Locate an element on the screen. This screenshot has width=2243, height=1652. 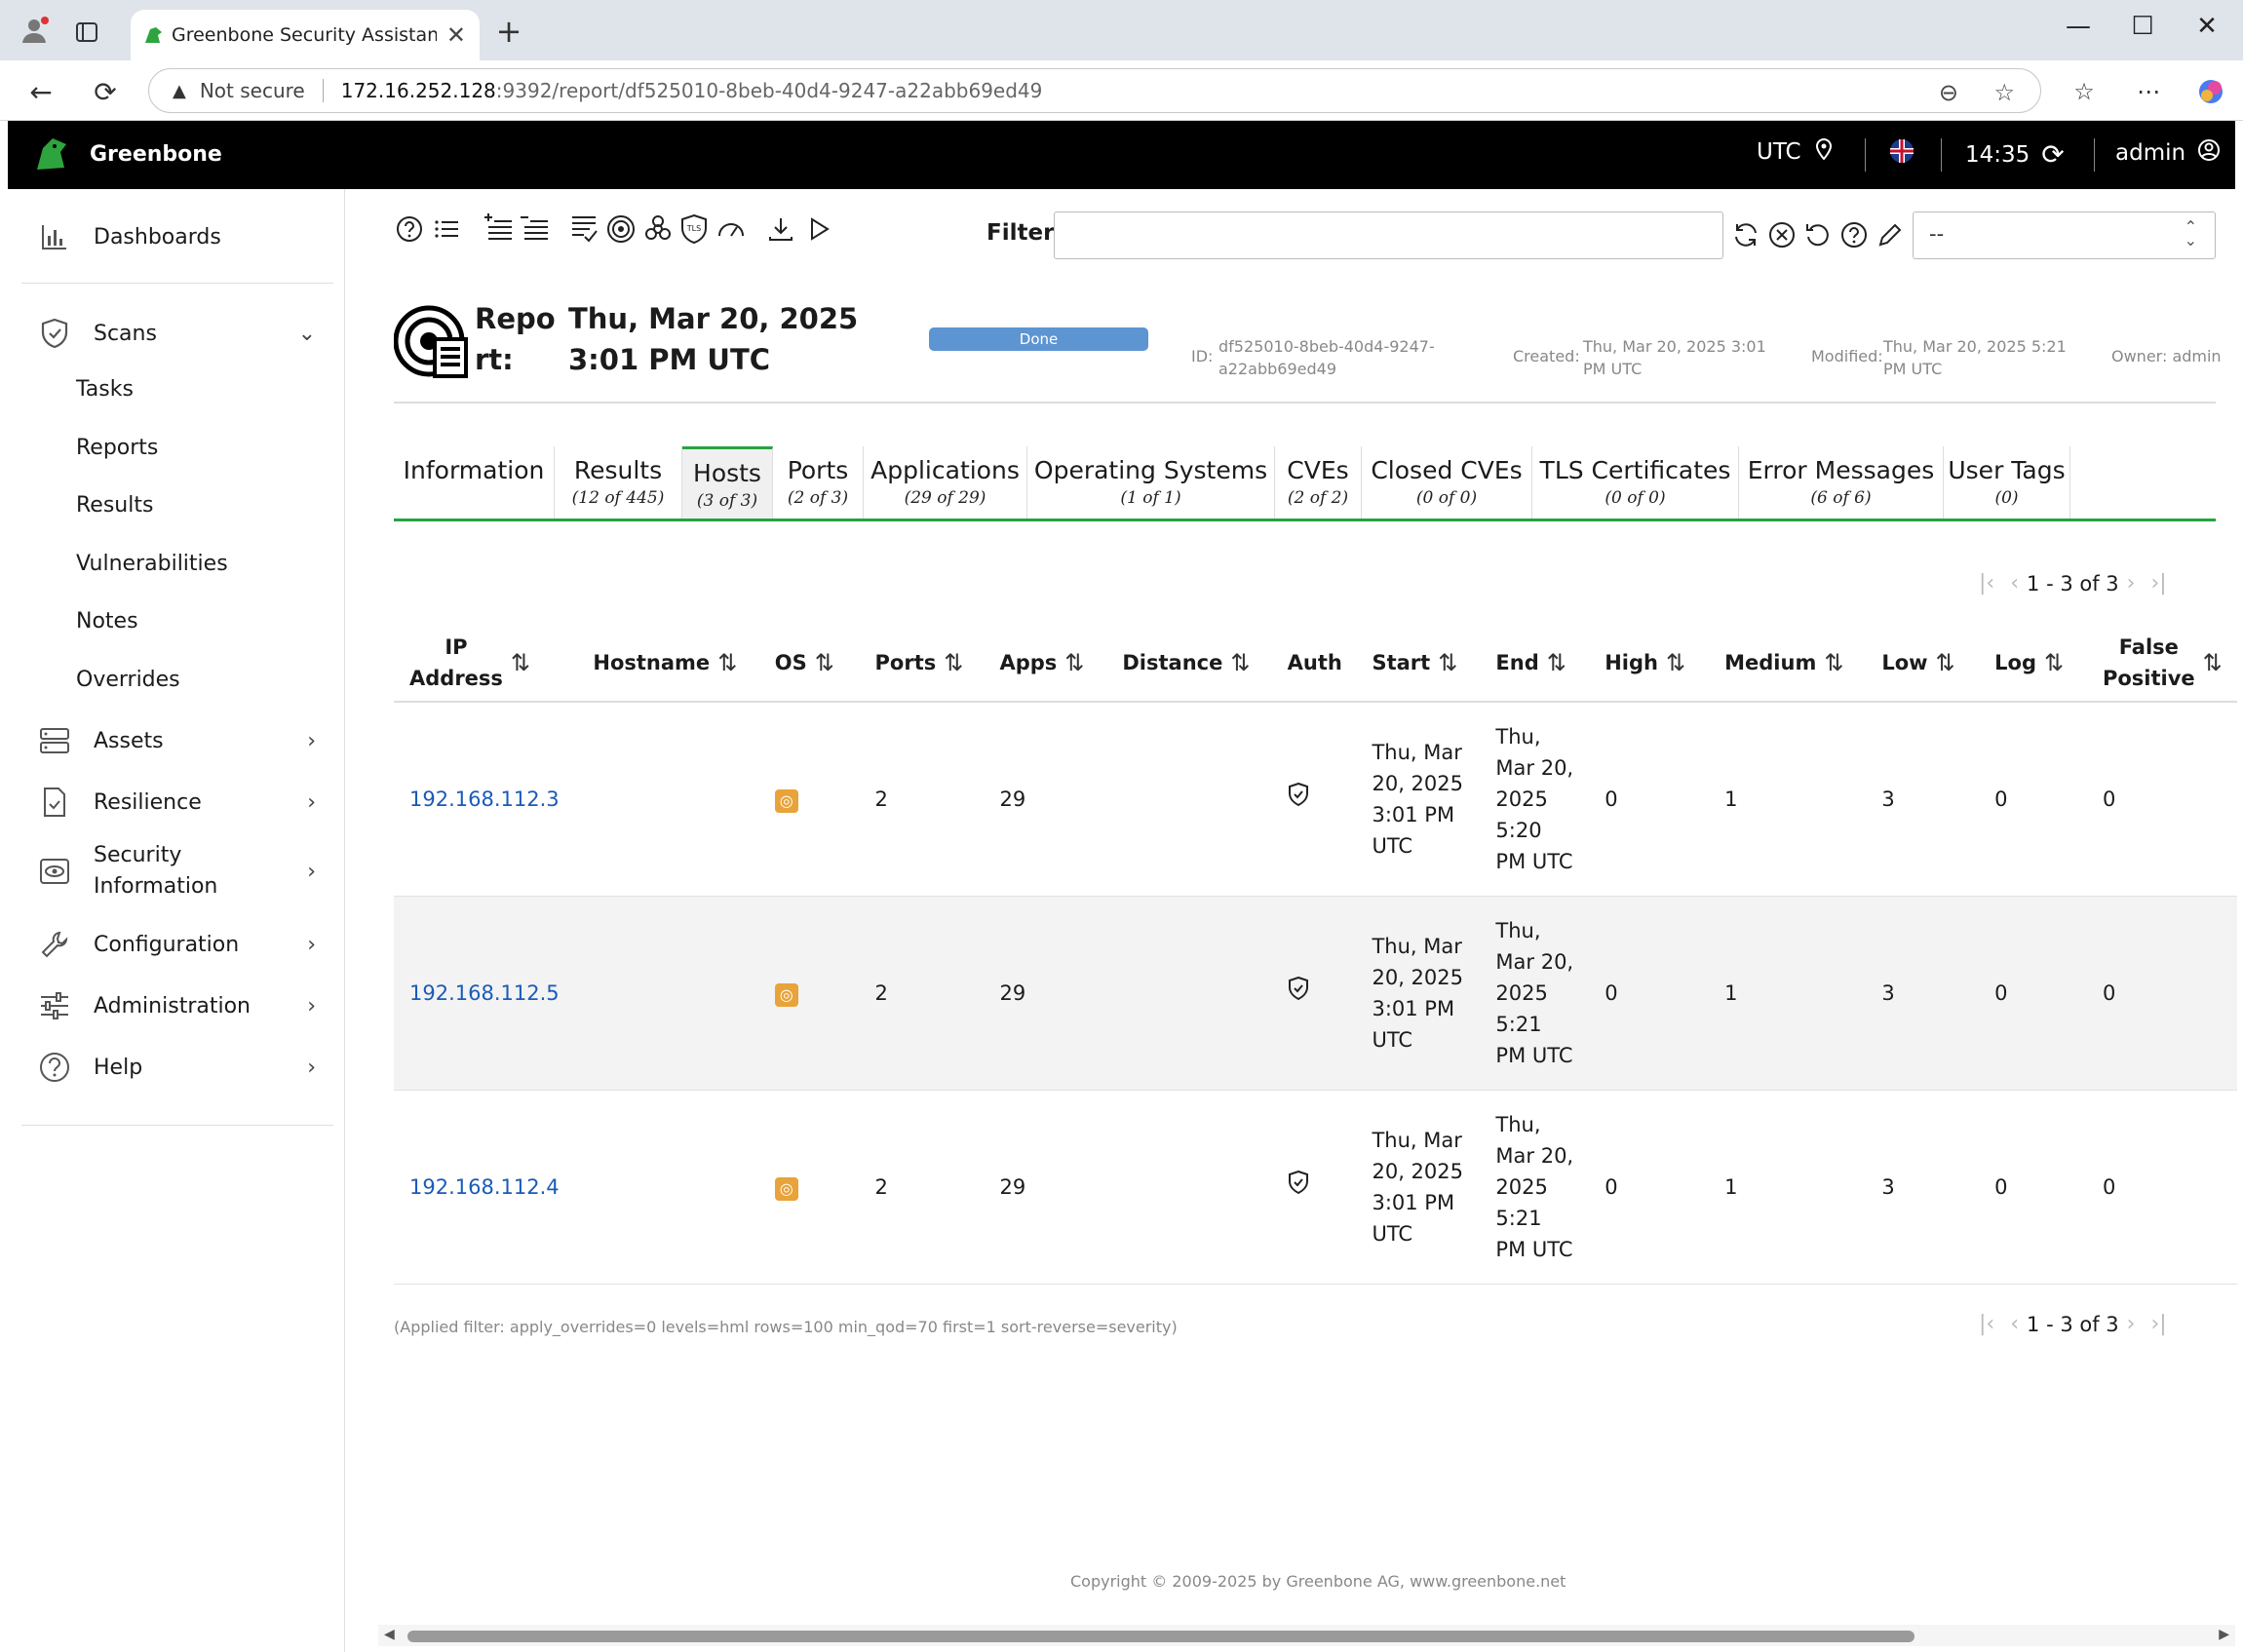
browser-tab-active: Greenbone Security Assistant - Re ✕ is located at coordinates (305, 35).